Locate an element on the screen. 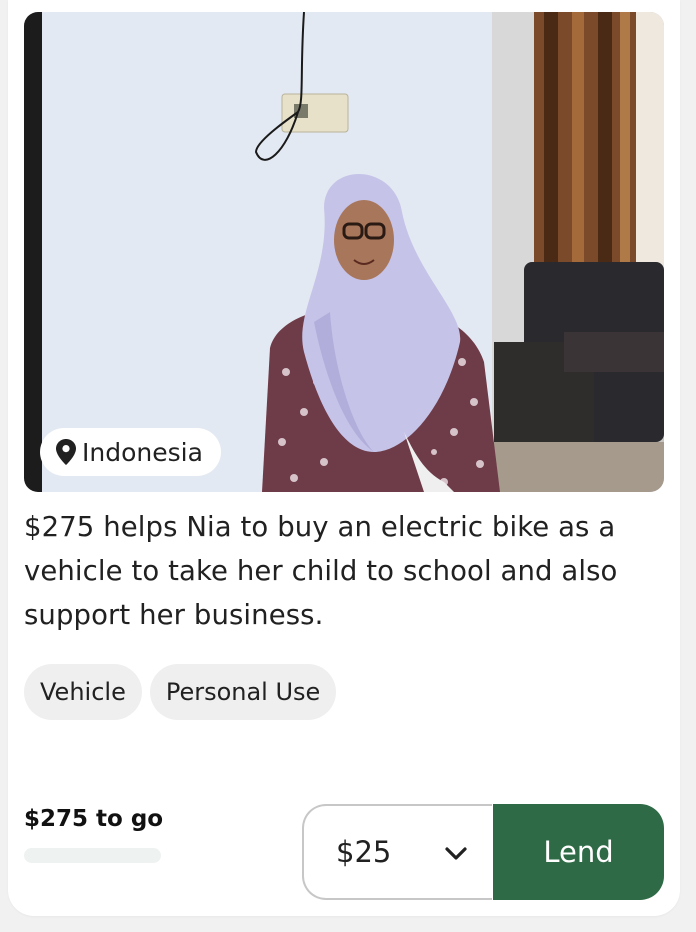 This screenshot has height=932, width=696. location-badge: Indonesia is located at coordinates (130, 452).